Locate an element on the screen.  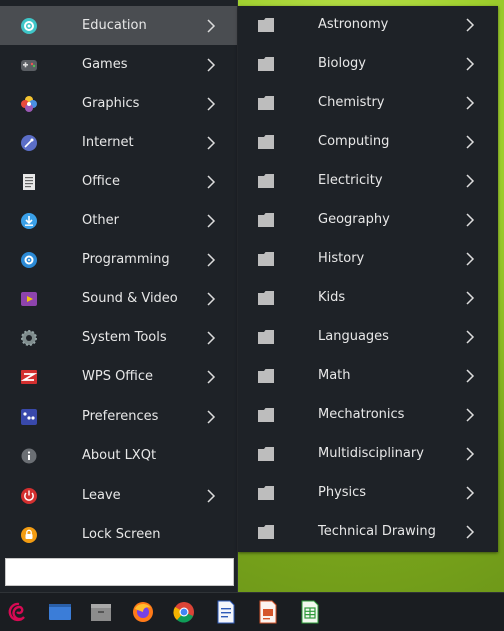
menu-item-about-lxqt: About LXQt is located at coordinates (118, 455).